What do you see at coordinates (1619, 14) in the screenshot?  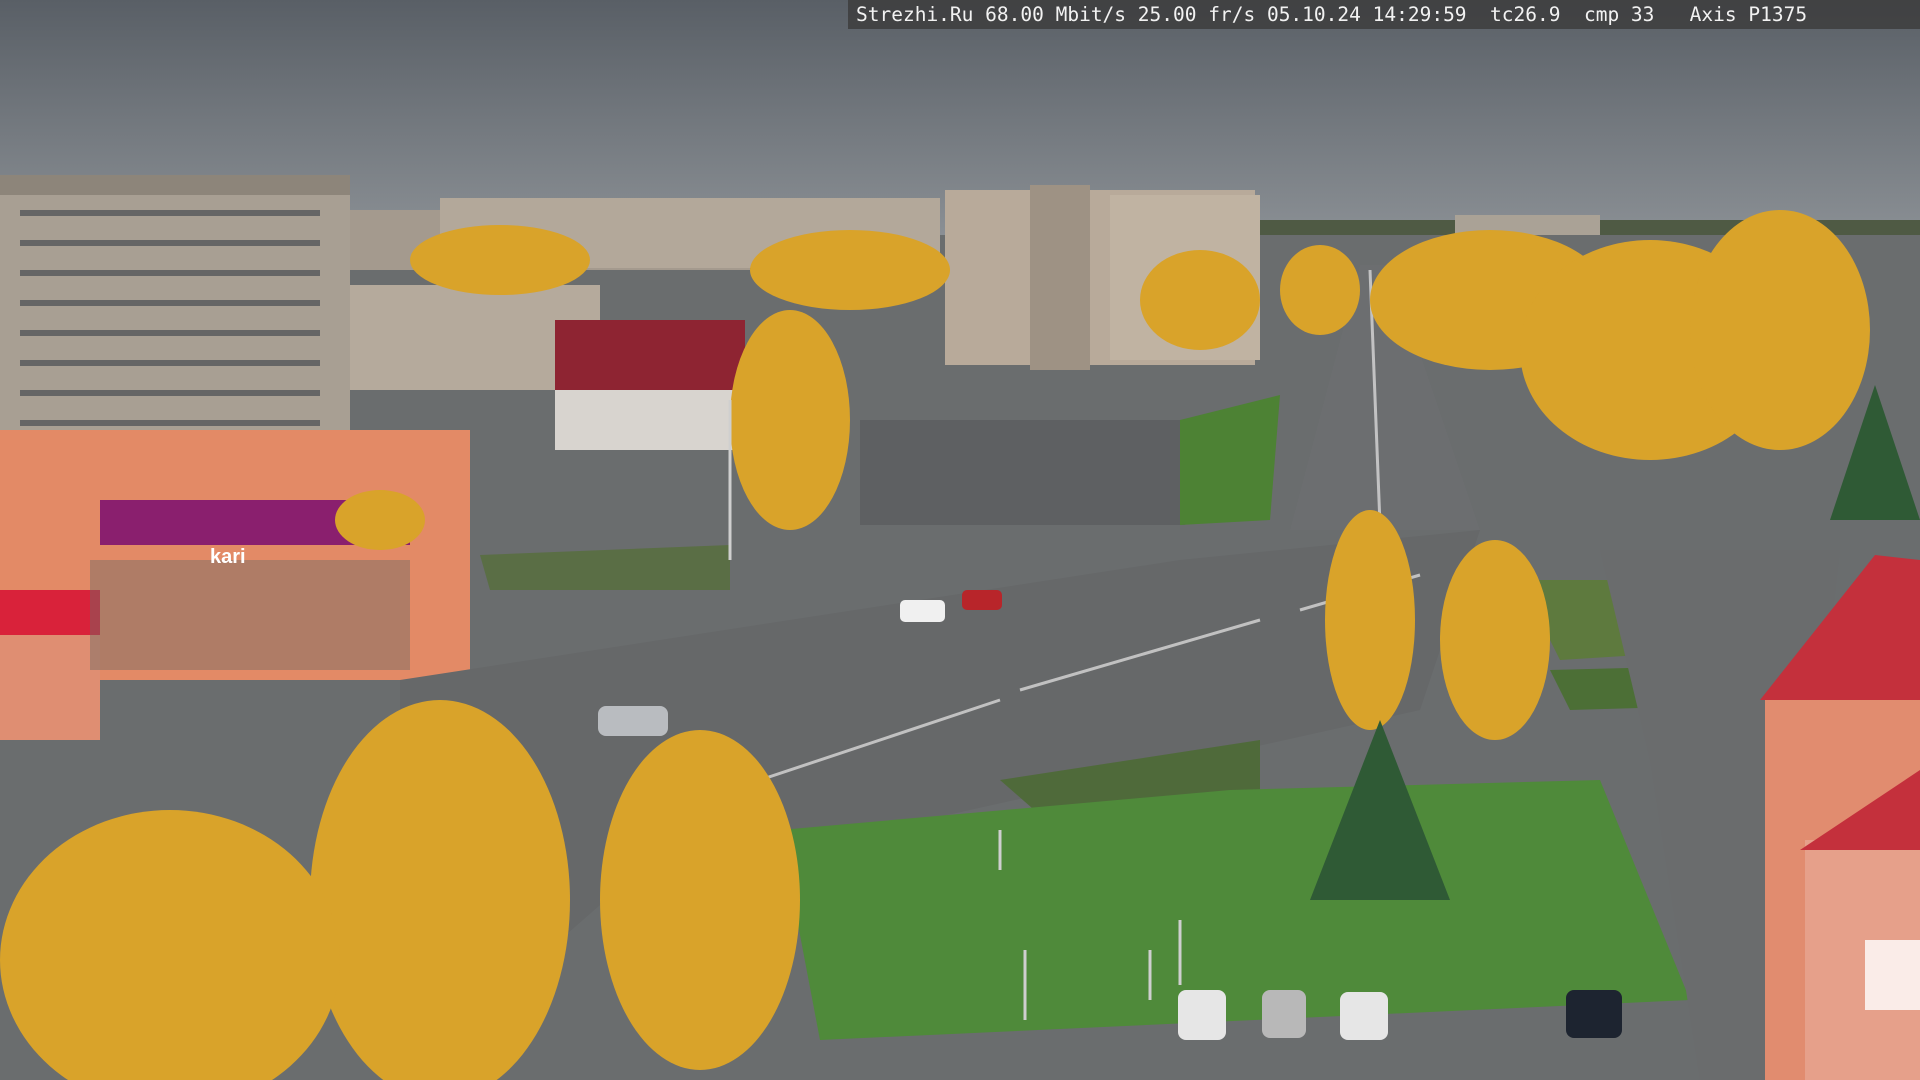 I see `overlay-cmp: cmp 33` at bounding box center [1619, 14].